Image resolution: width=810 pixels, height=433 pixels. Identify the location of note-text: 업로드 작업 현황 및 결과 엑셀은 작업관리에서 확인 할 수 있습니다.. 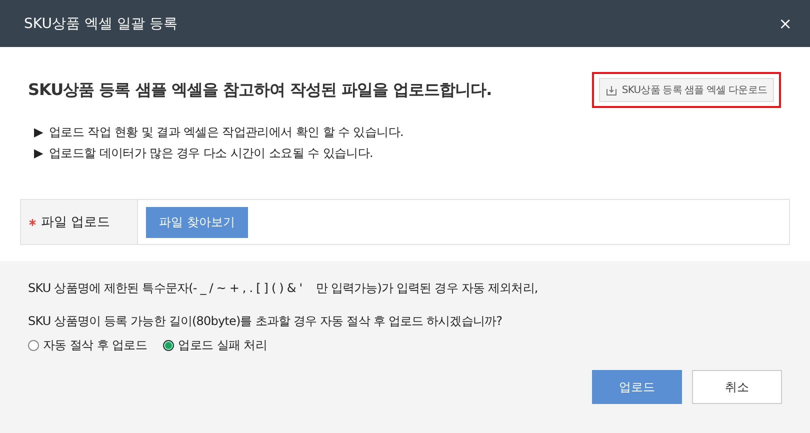
(226, 132).